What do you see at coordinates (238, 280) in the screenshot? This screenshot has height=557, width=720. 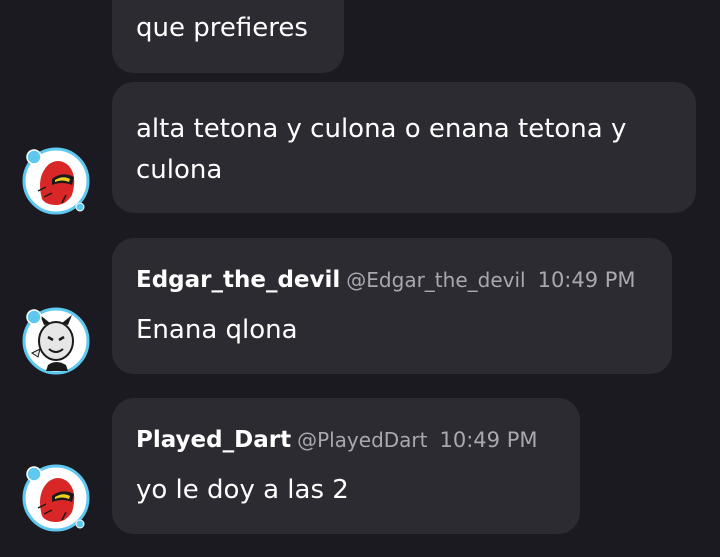 I see `message-author: Edgar_the_devil` at bounding box center [238, 280].